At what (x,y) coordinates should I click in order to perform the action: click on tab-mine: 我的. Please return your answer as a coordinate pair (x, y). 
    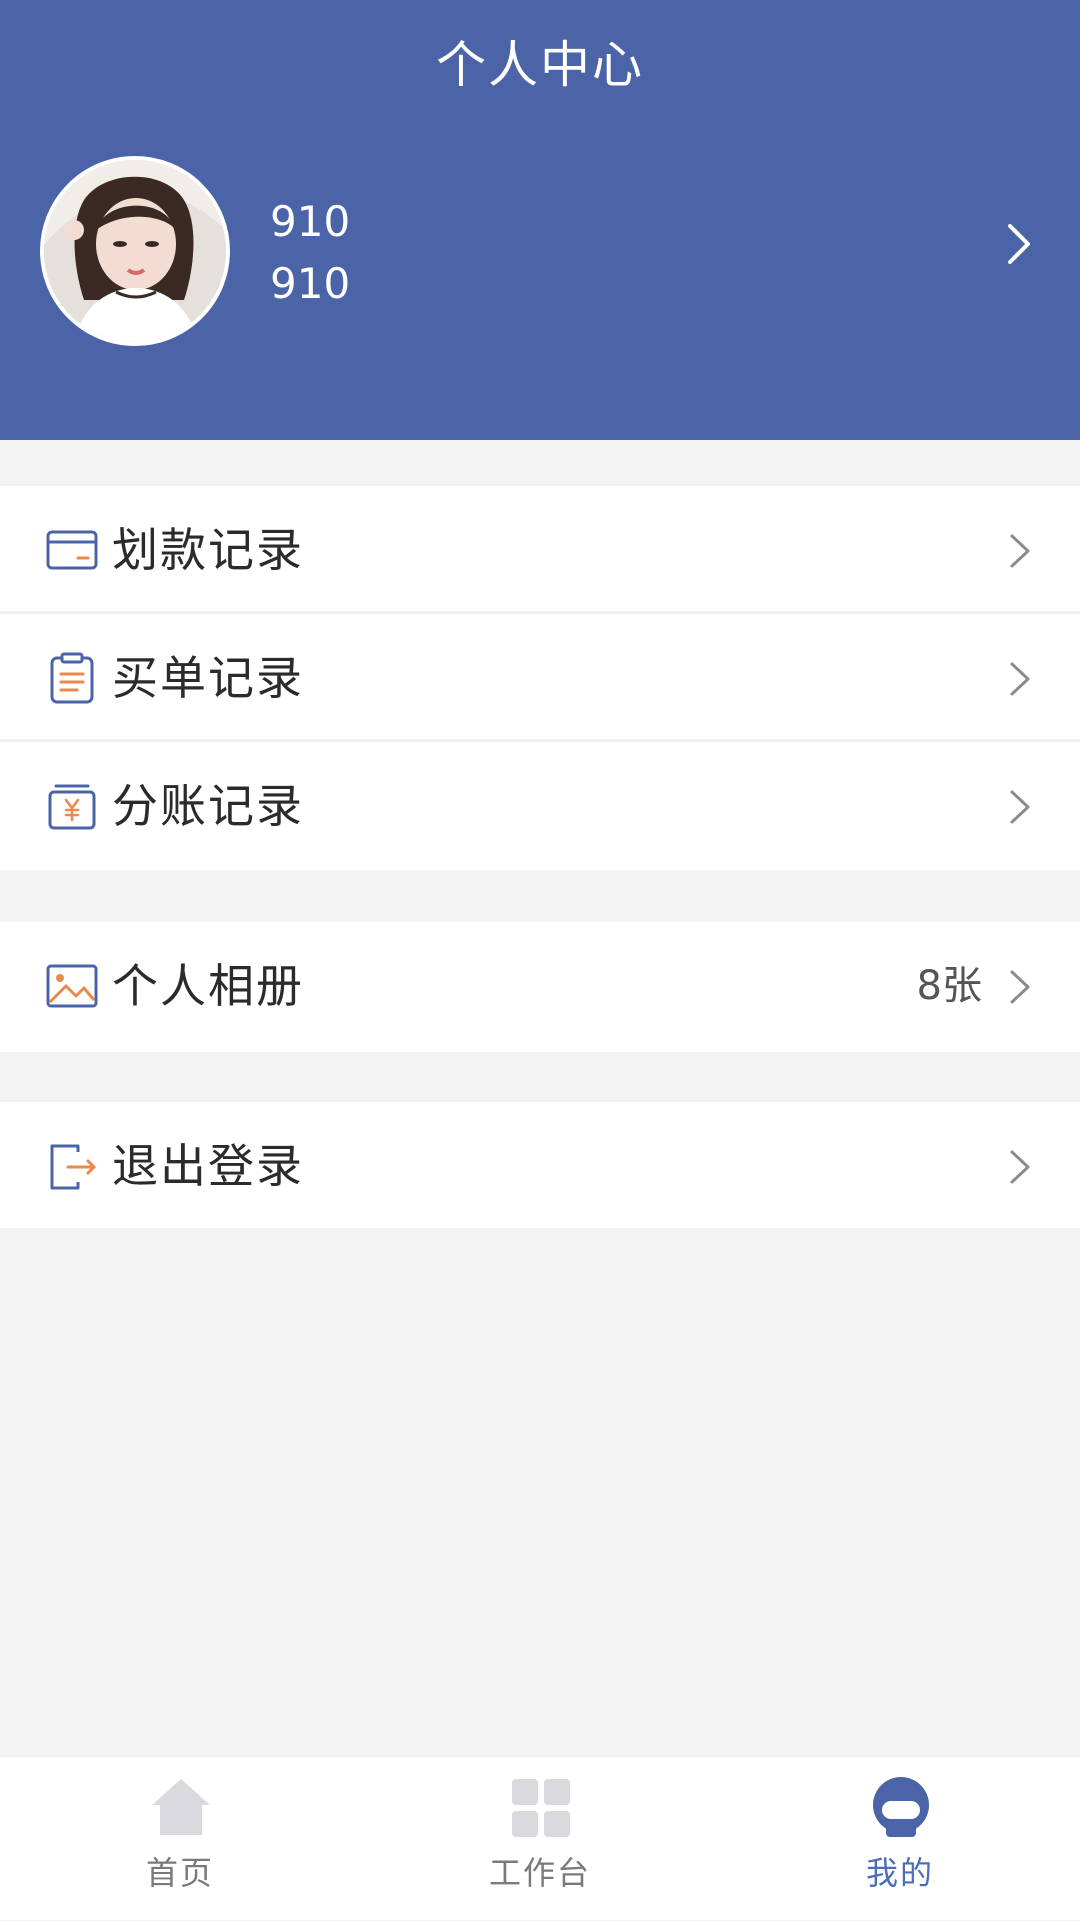
    Looking at the image, I should click on (900, 1839).